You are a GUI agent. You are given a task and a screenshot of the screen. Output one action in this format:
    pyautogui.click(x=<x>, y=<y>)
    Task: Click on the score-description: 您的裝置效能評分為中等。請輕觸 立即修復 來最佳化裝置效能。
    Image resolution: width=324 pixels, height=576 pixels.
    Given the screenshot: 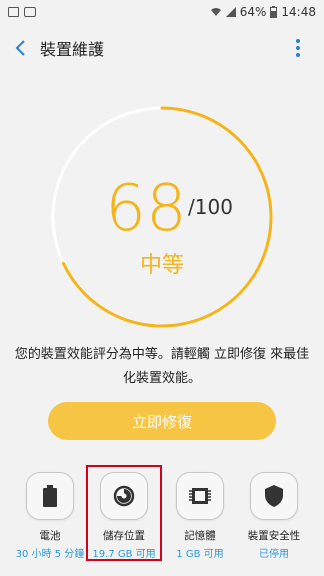 What is the action you would take?
    pyautogui.click(x=162, y=366)
    